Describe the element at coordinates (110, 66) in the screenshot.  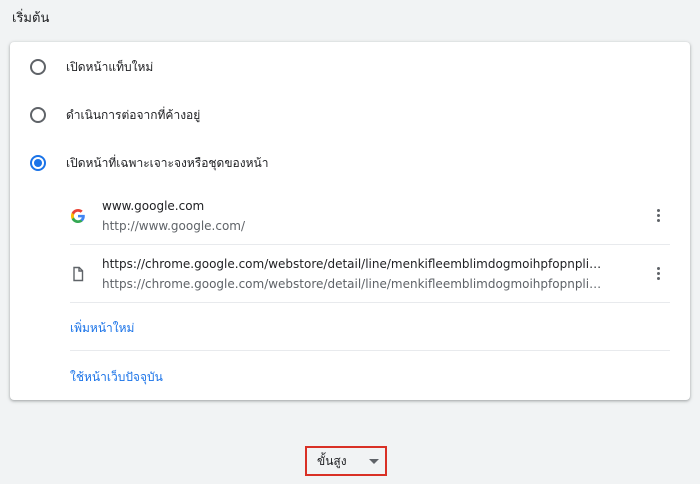
I see `startup-option-label: เปิดหน้าแท็บใหม่` at that location.